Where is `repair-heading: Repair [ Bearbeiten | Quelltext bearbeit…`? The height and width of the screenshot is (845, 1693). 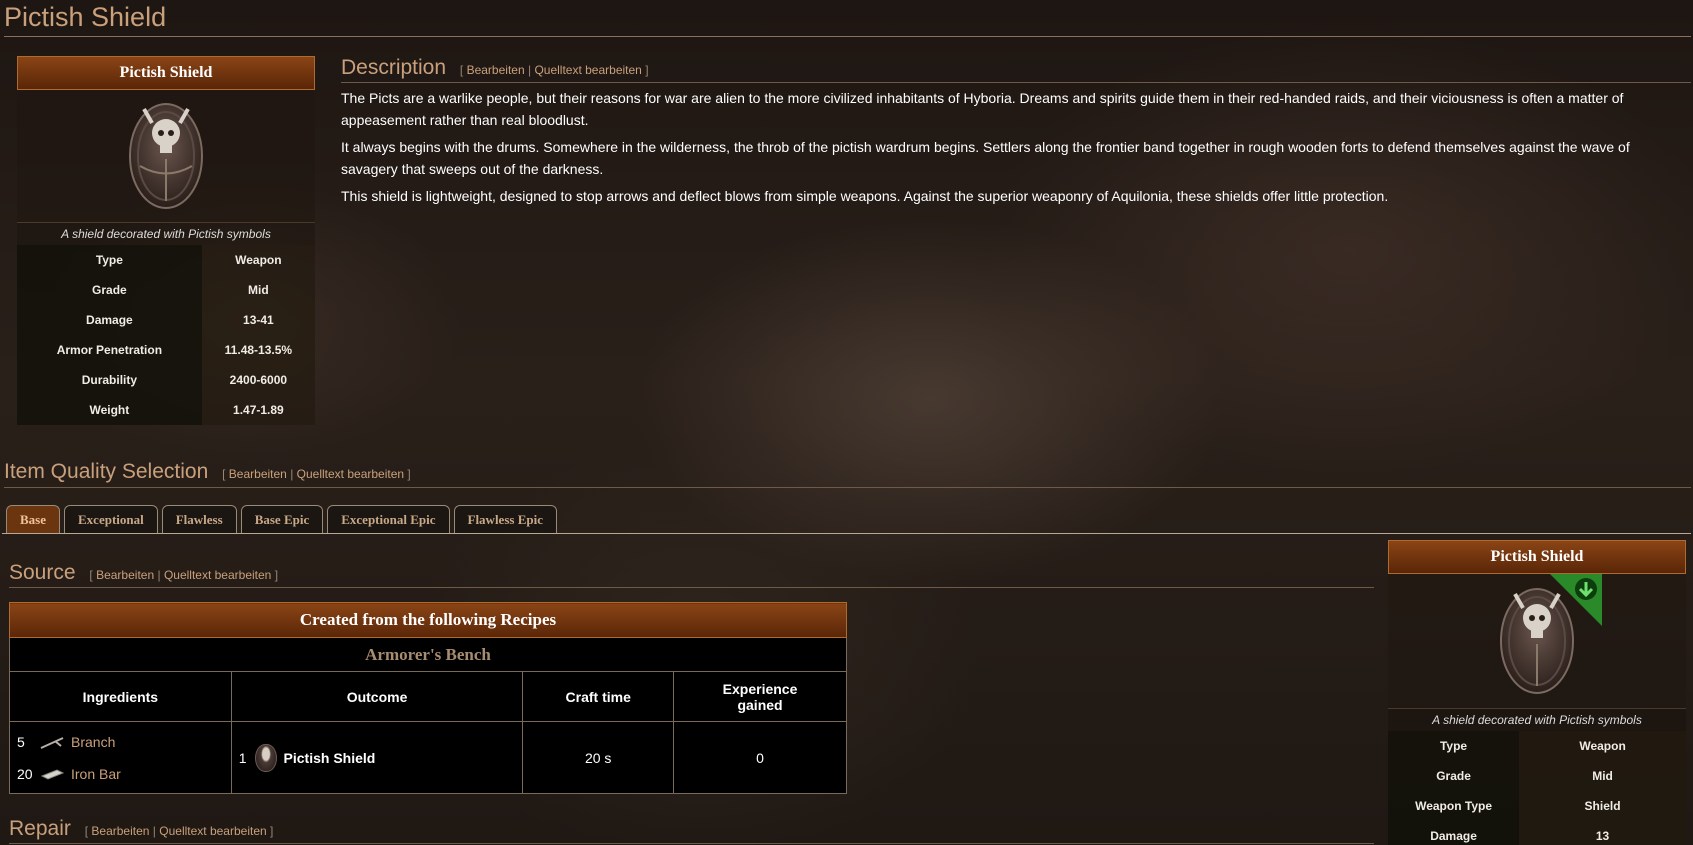 repair-heading: Repair [ Bearbeiten | Quelltext bearbeit… is located at coordinates (141, 829).